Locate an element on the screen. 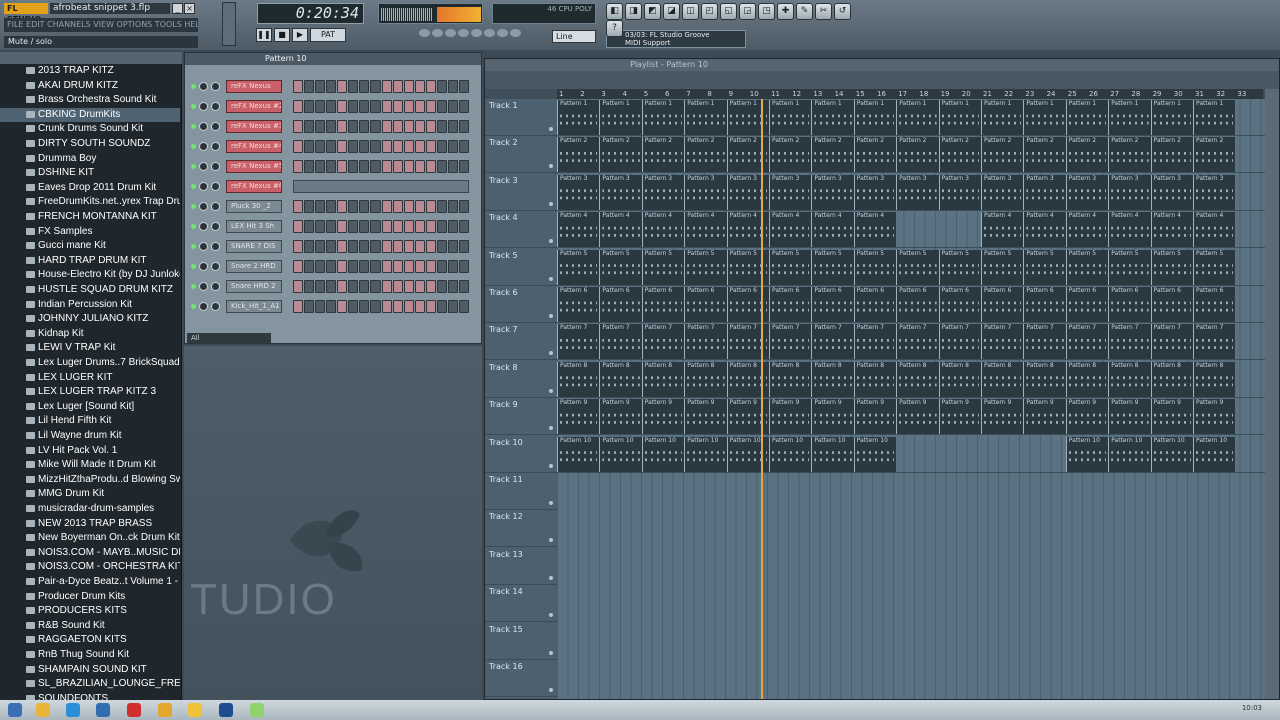 The image size is (1280, 720). channel-name-button: reFX Nexus #5 is located at coordinates (254, 166).